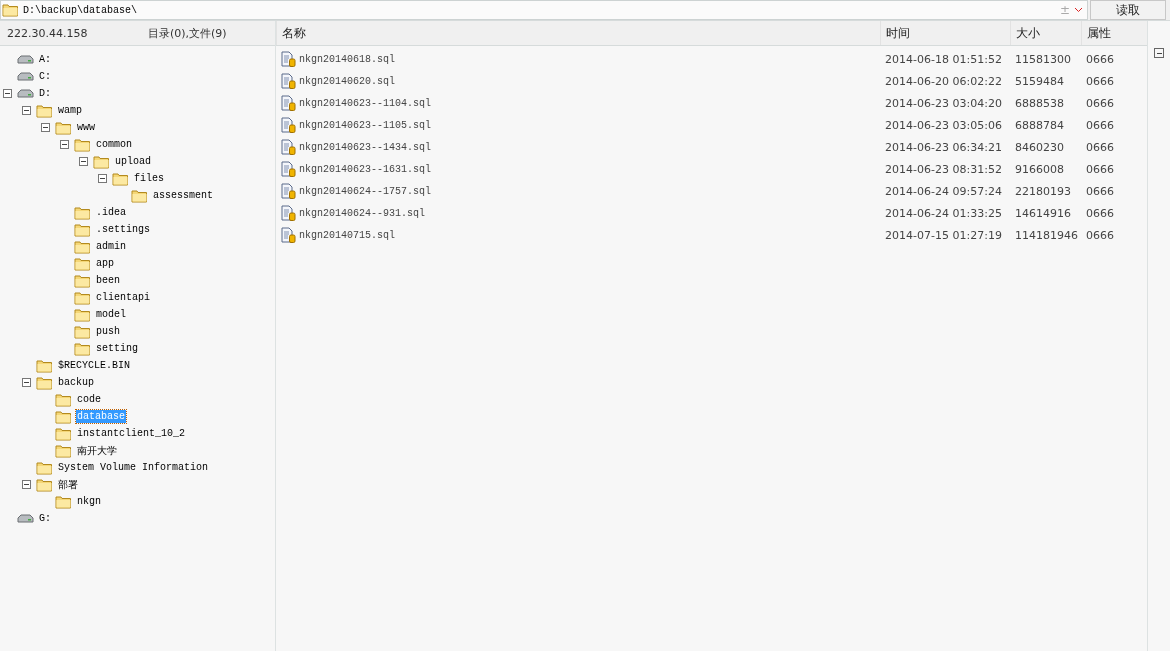 The image size is (1170, 651). Describe the element at coordinates (45, 59) in the screenshot. I see `tree-item: A:` at that location.